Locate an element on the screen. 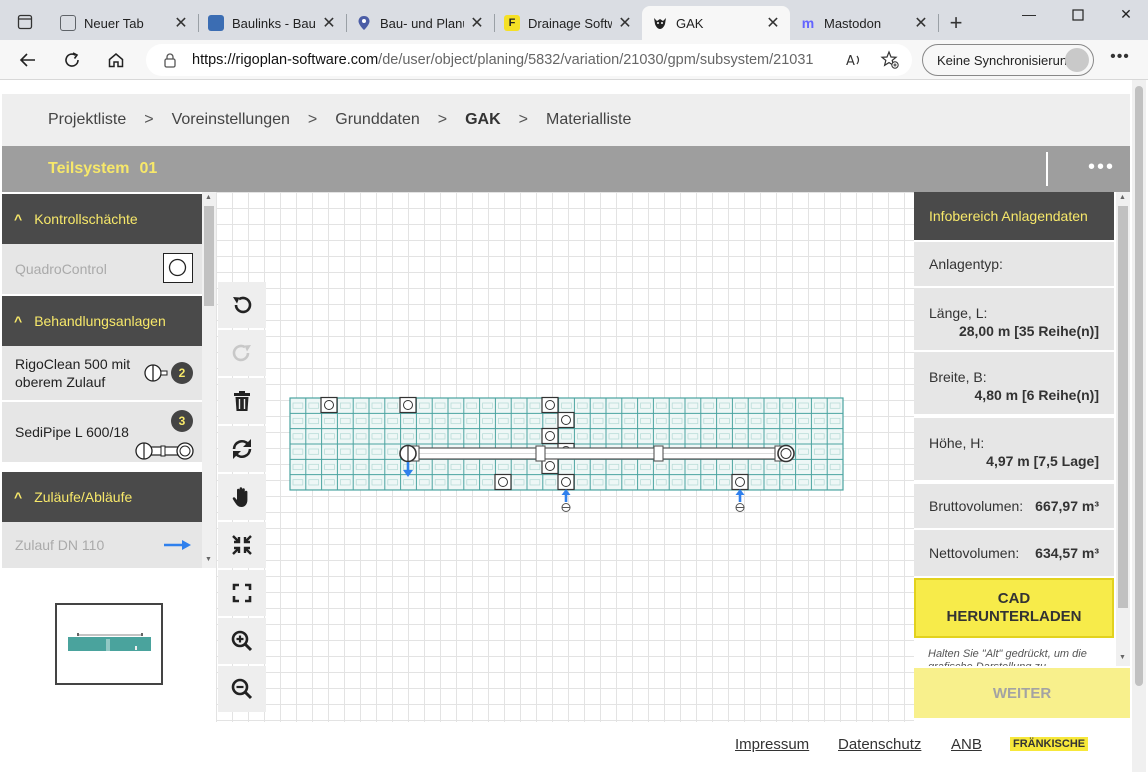 The image size is (1148, 772). zoom-in-button is located at coordinates (242, 641).